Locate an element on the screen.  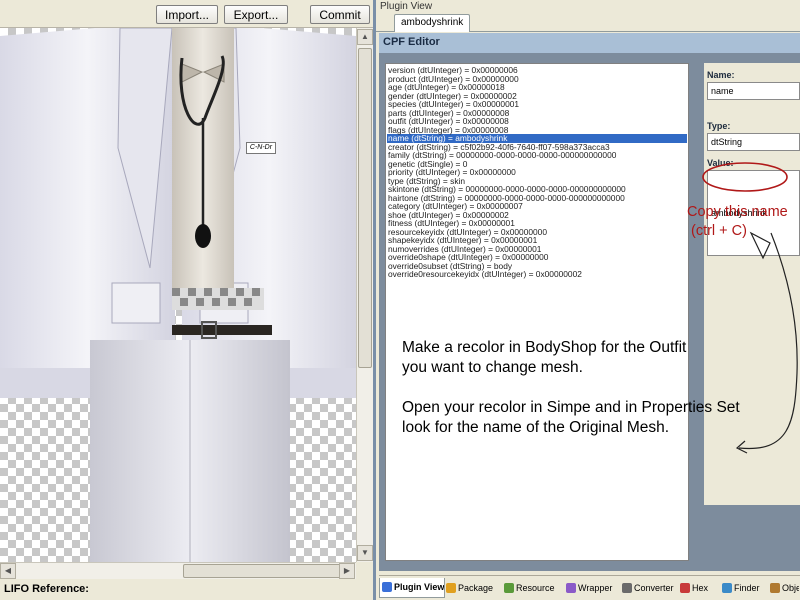
tab-hex: Hex is located at coordinates (694, 588).